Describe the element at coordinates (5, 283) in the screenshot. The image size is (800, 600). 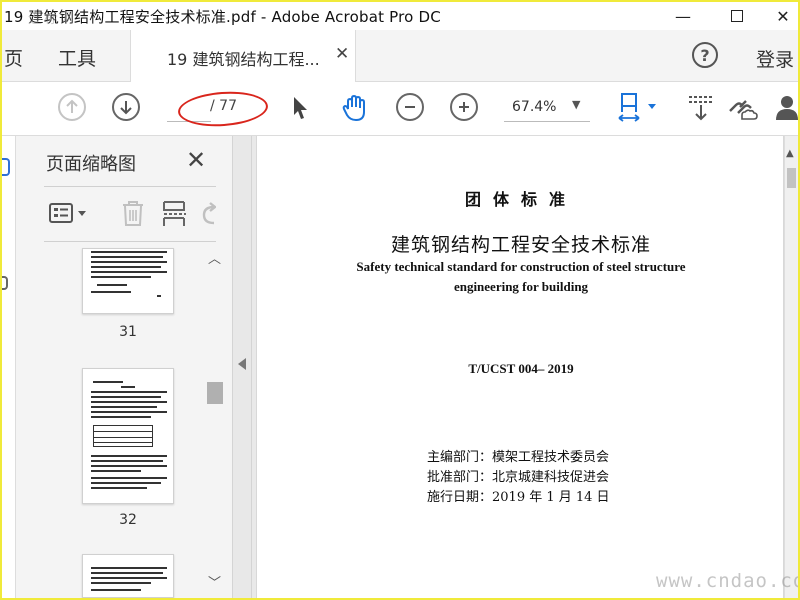
I see `bookmark-icon` at that location.